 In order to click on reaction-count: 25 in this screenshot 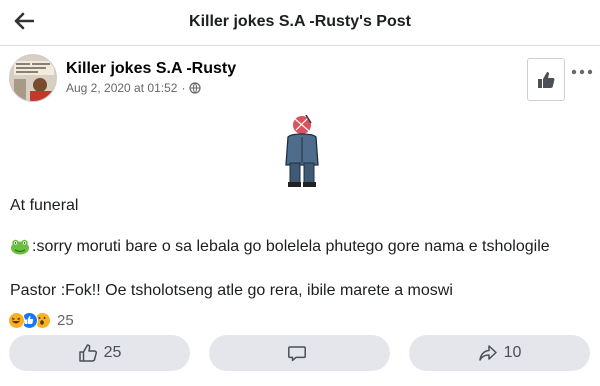, I will do `click(65, 320)`.